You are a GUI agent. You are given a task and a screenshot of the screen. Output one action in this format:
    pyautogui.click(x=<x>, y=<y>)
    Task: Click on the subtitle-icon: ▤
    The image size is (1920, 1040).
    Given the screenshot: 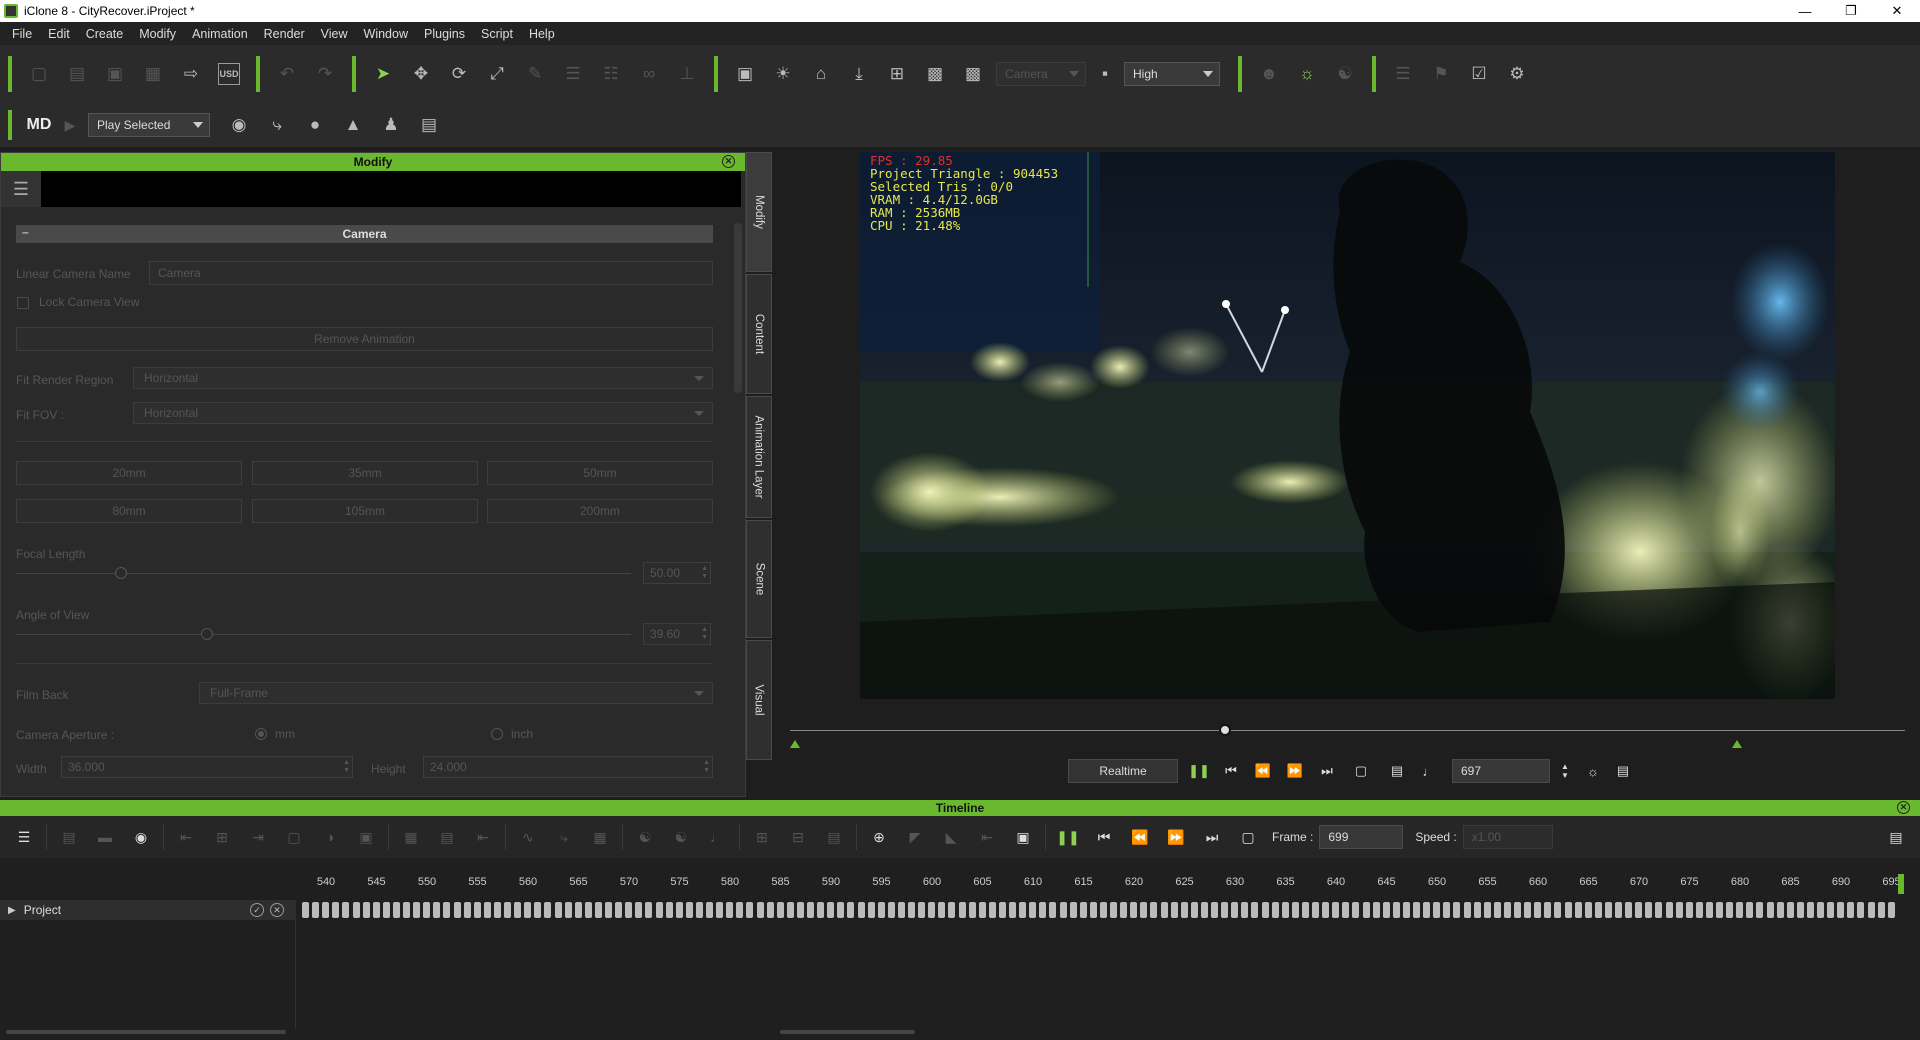 What is the action you would take?
    pyautogui.click(x=1397, y=771)
    